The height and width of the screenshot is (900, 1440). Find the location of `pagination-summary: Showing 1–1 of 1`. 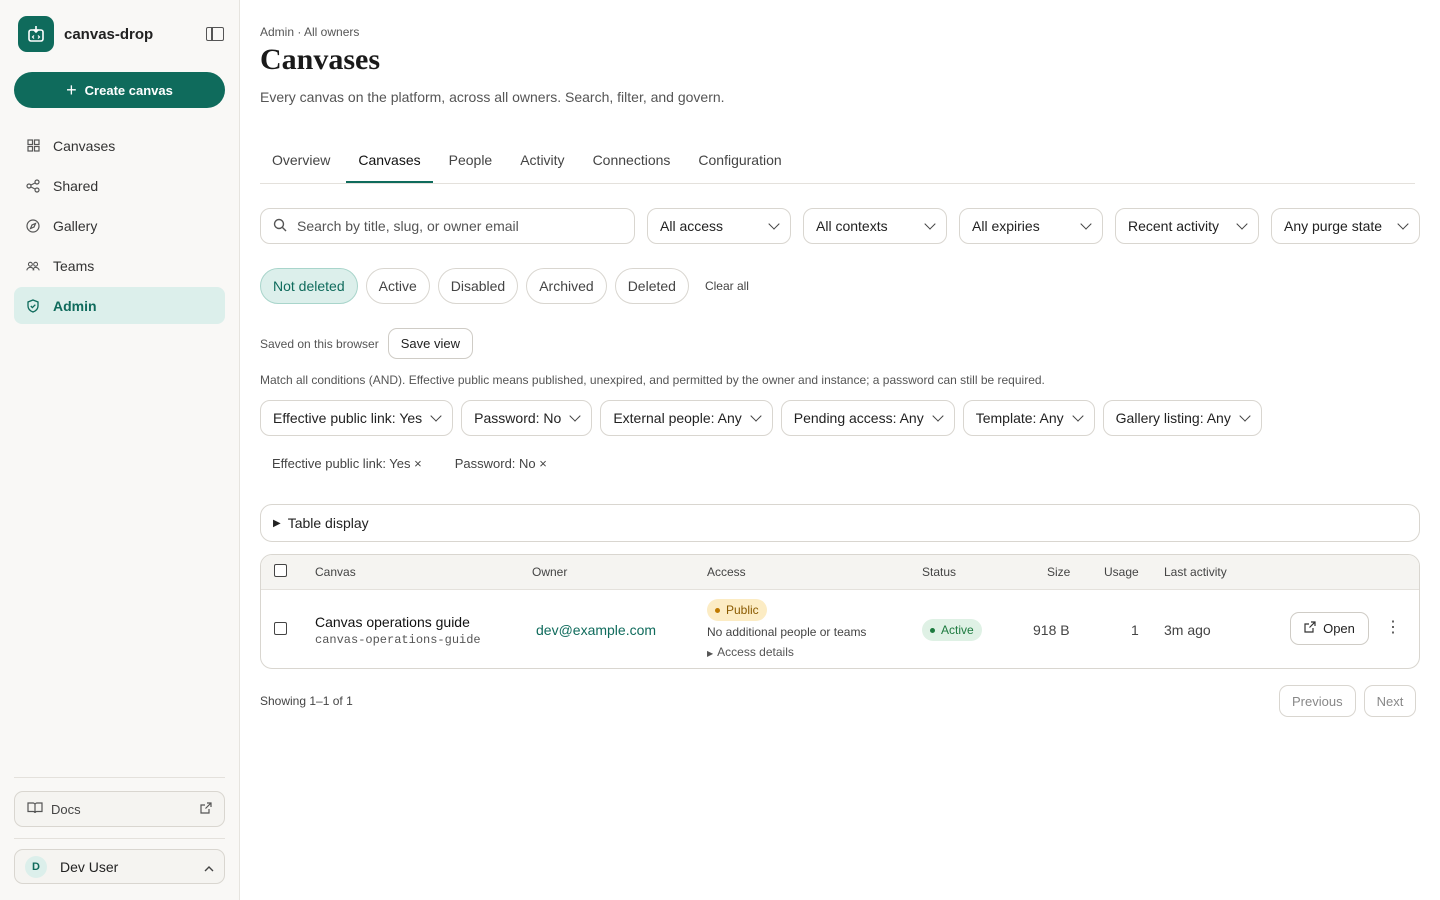

pagination-summary: Showing 1–1 of 1 is located at coordinates (306, 701).